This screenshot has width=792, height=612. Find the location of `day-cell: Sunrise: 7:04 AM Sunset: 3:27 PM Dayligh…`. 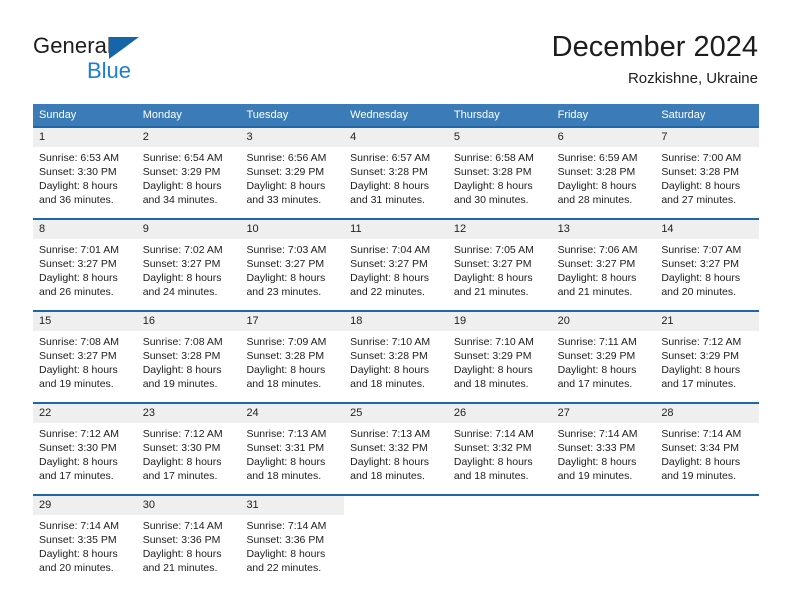

day-cell: Sunrise: 7:04 AM Sunset: 3:27 PM Dayligh… is located at coordinates (396, 274).